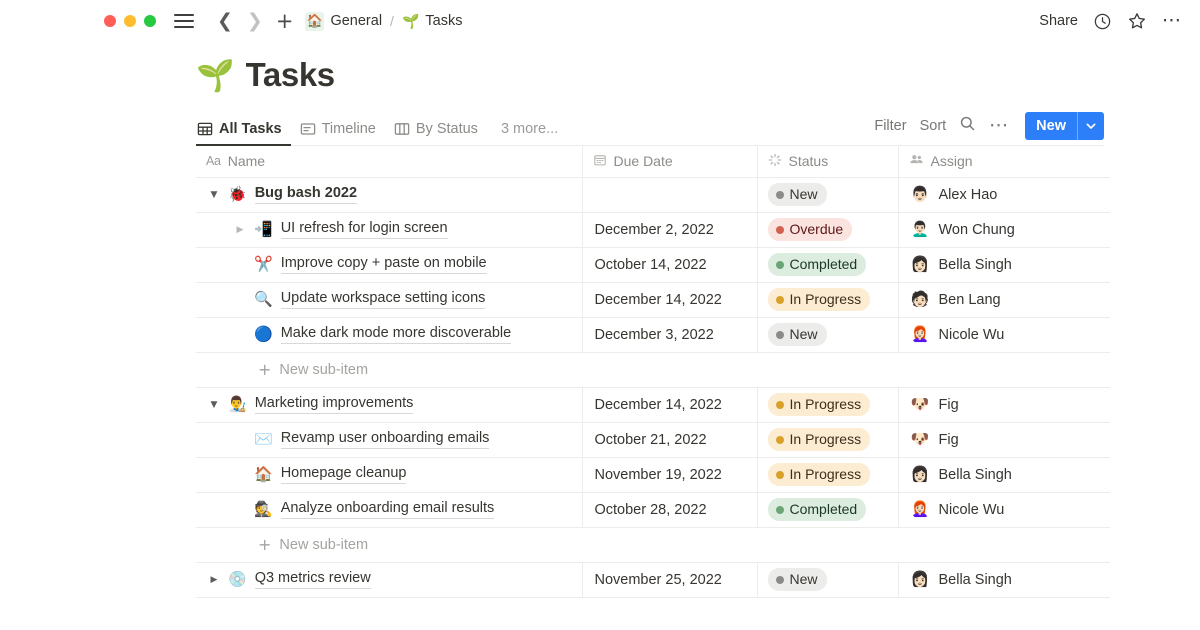 This screenshot has height=630, width=1200. I want to click on cell-assign: 👨🏻‍🦱 Won Chung, so click(1004, 230).